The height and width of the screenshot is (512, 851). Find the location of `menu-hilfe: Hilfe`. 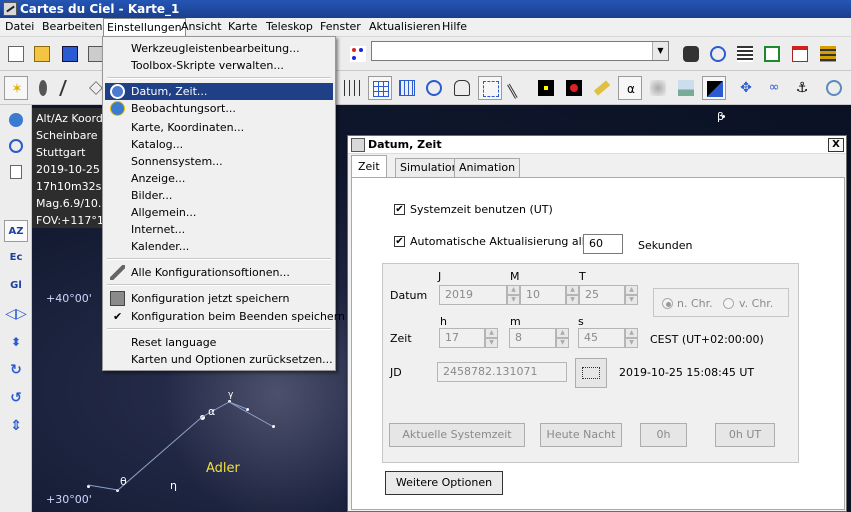

menu-hilfe: Hilfe is located at coordinates (454, 27).